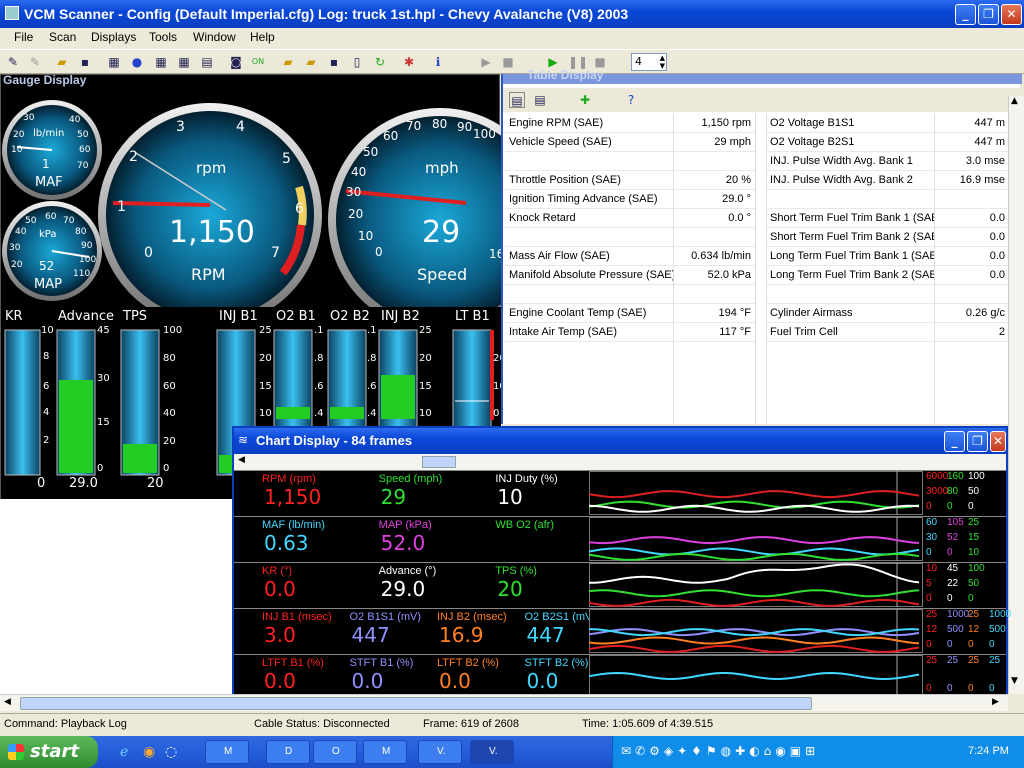 Image resolution: width=1024 pixels, height=768 pixels. Describe the element at coordinates (62, 62) in the screenshot. I see `open-folder-icon: ▰` at that location.